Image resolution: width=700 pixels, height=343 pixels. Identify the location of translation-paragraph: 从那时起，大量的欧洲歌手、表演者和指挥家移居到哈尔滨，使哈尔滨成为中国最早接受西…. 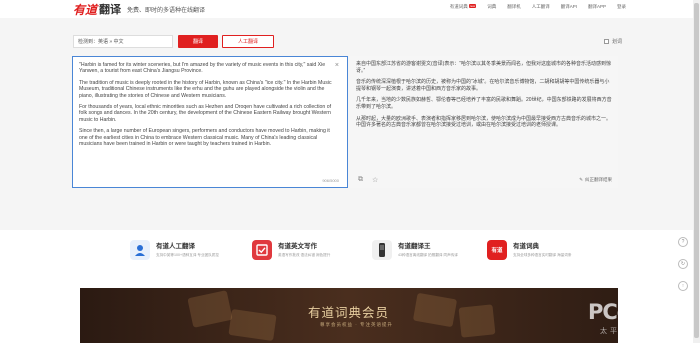
(484, 122).